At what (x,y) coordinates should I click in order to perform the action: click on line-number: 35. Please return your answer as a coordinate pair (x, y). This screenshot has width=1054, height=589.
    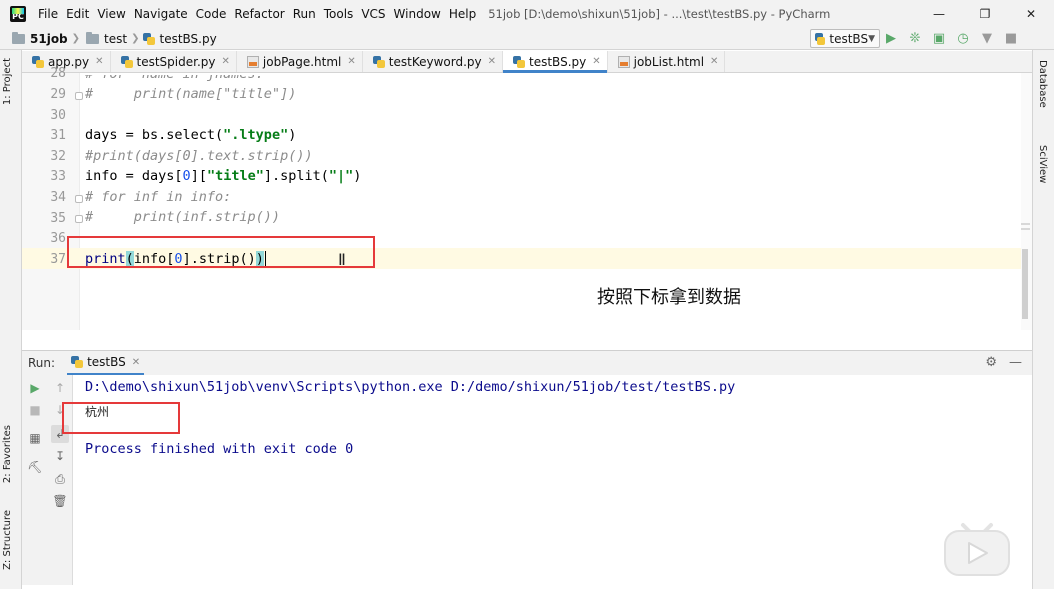
    Looking at the image, I should click on (58, 218).